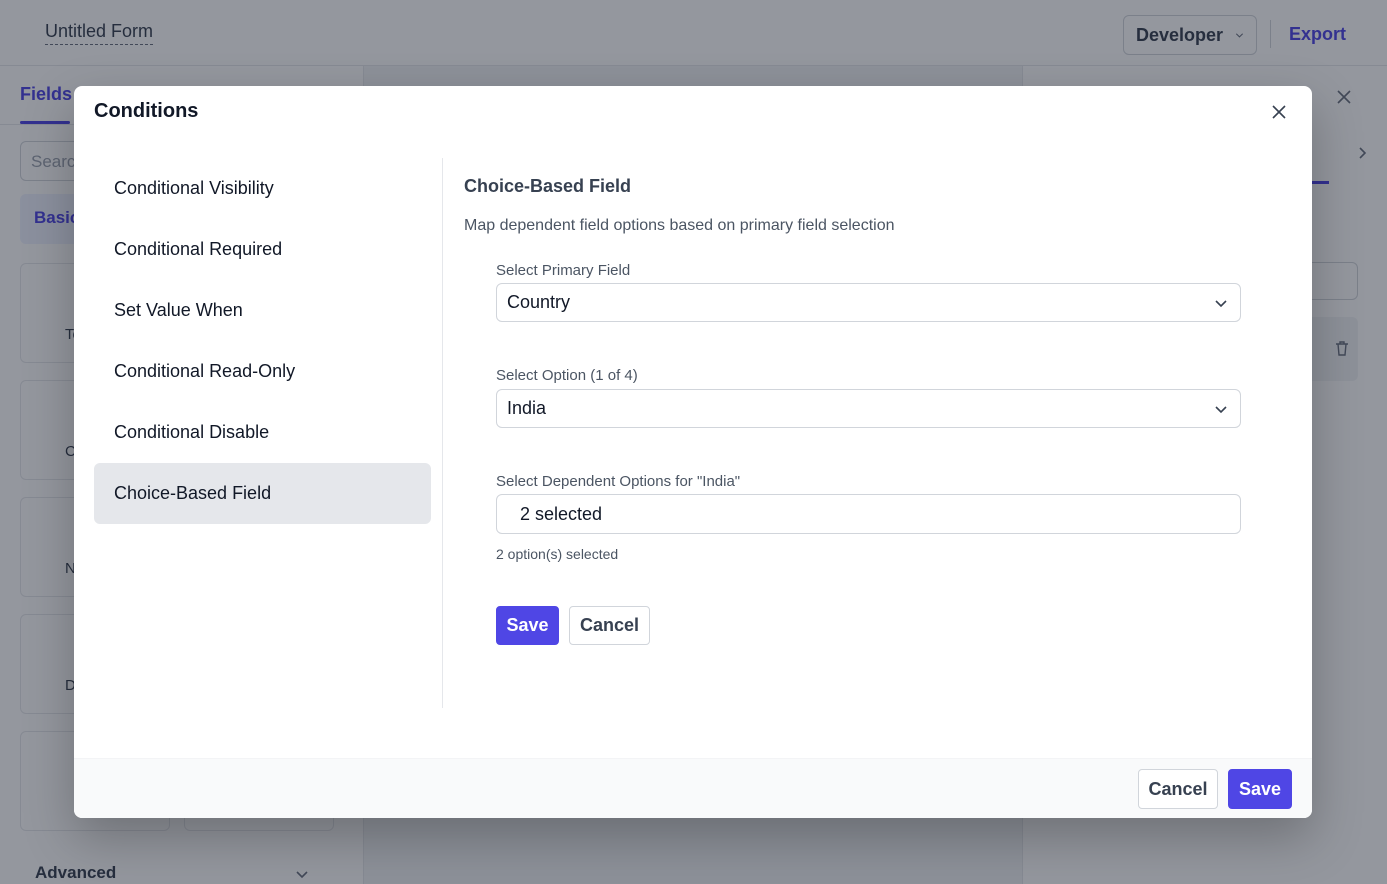 The width and height of the screenshot is (1387, 884). Describe the element at coordinates (262, 432) in the screenshot. I see `nav-item-conditional-disable: Conditional Disable` at that location.